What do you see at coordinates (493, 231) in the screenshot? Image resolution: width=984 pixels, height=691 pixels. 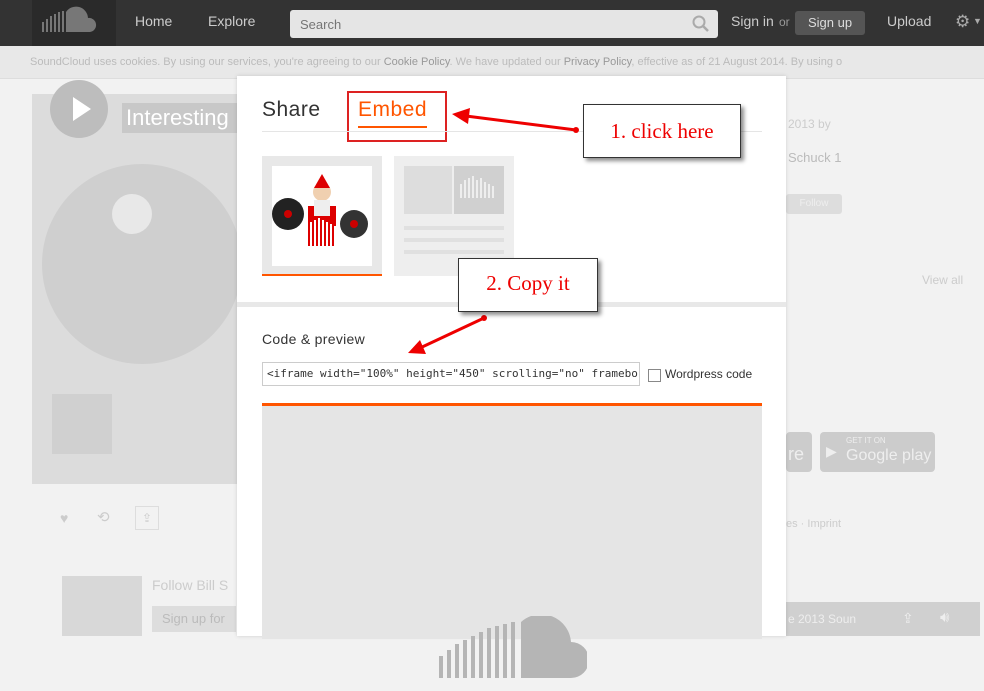 I see `annotation-arrows` at bounding box center [493, 231].